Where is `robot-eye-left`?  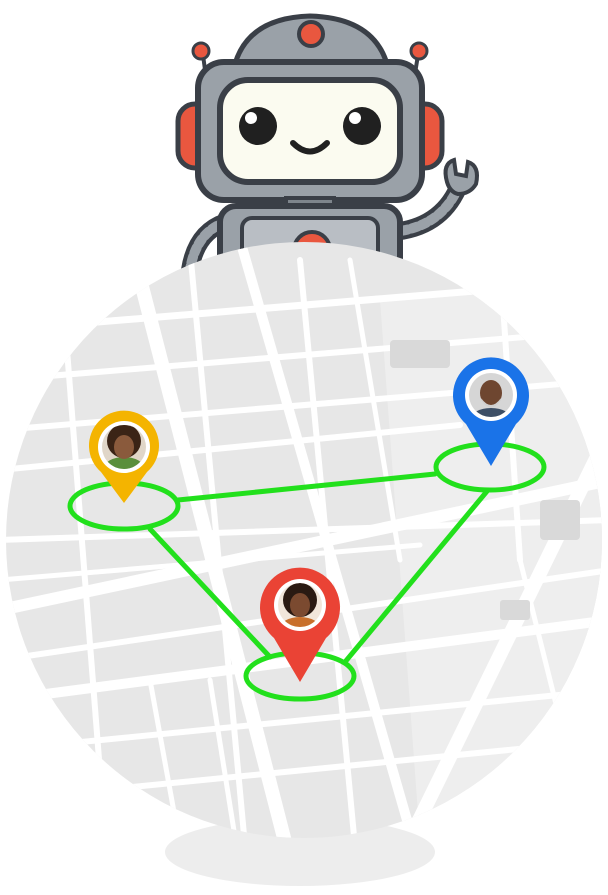
robot-eye-left is located at coordinates (258, 126).